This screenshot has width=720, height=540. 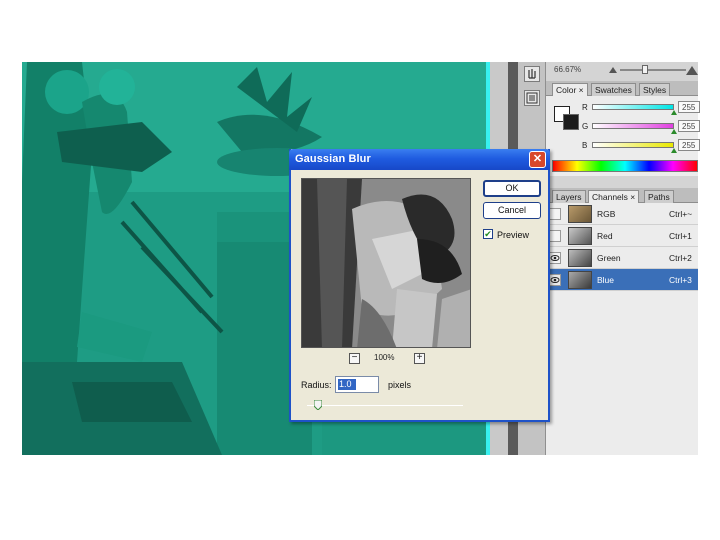 I want to click on blue-slider-marker, so click(x=674, y=150).